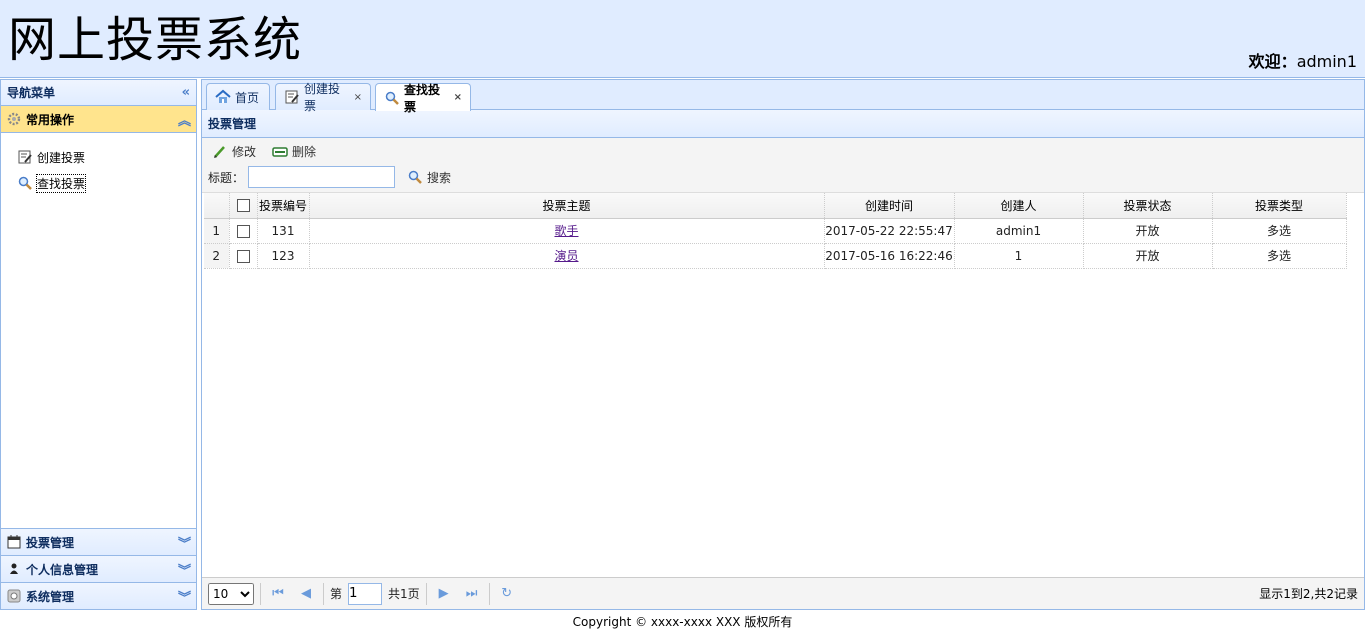  What do you see at coordinates (62, 569) in the screenshot?
I see `section-label: 个人信息管理` at bounding box center [62, 569].